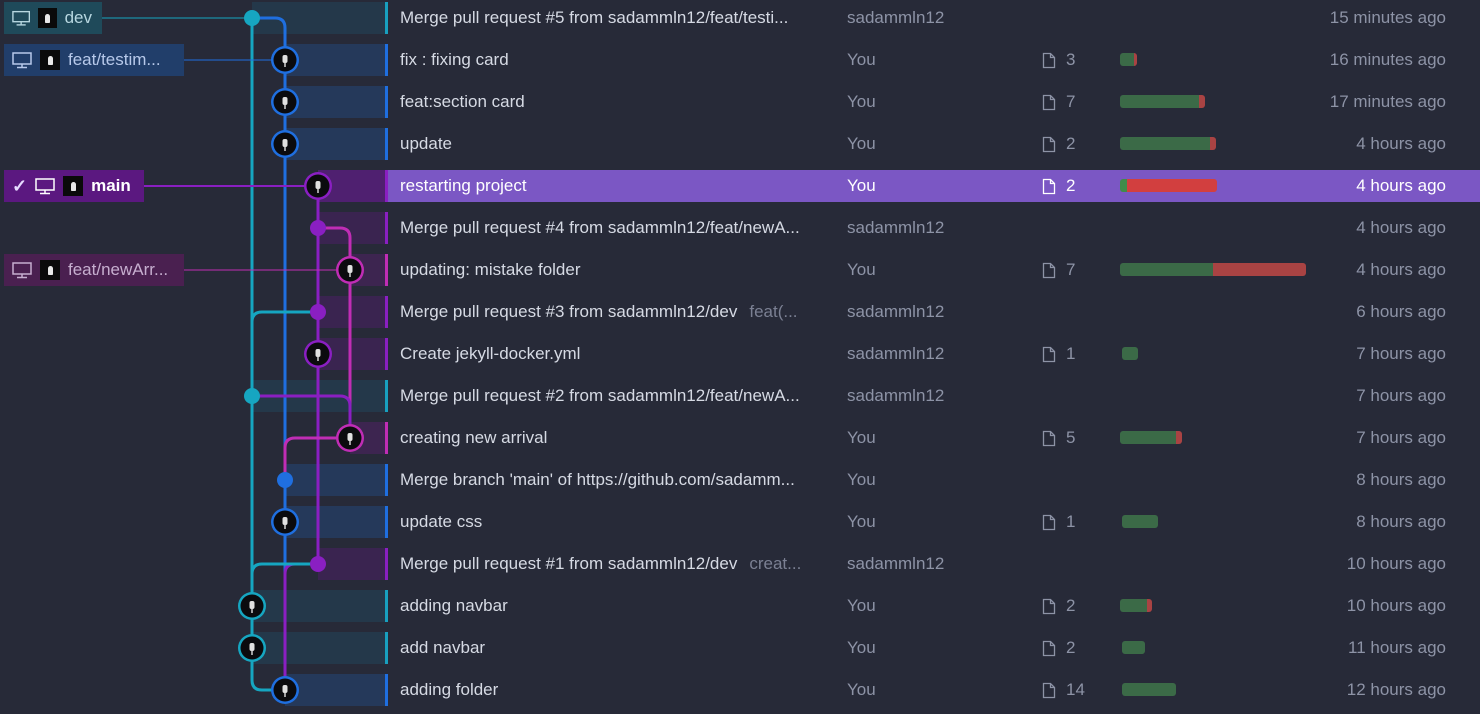  What do you see at coordinates (1077, 438) in the screenshot?
I see `changed-files: 5` at bounding box center [1077, 438].